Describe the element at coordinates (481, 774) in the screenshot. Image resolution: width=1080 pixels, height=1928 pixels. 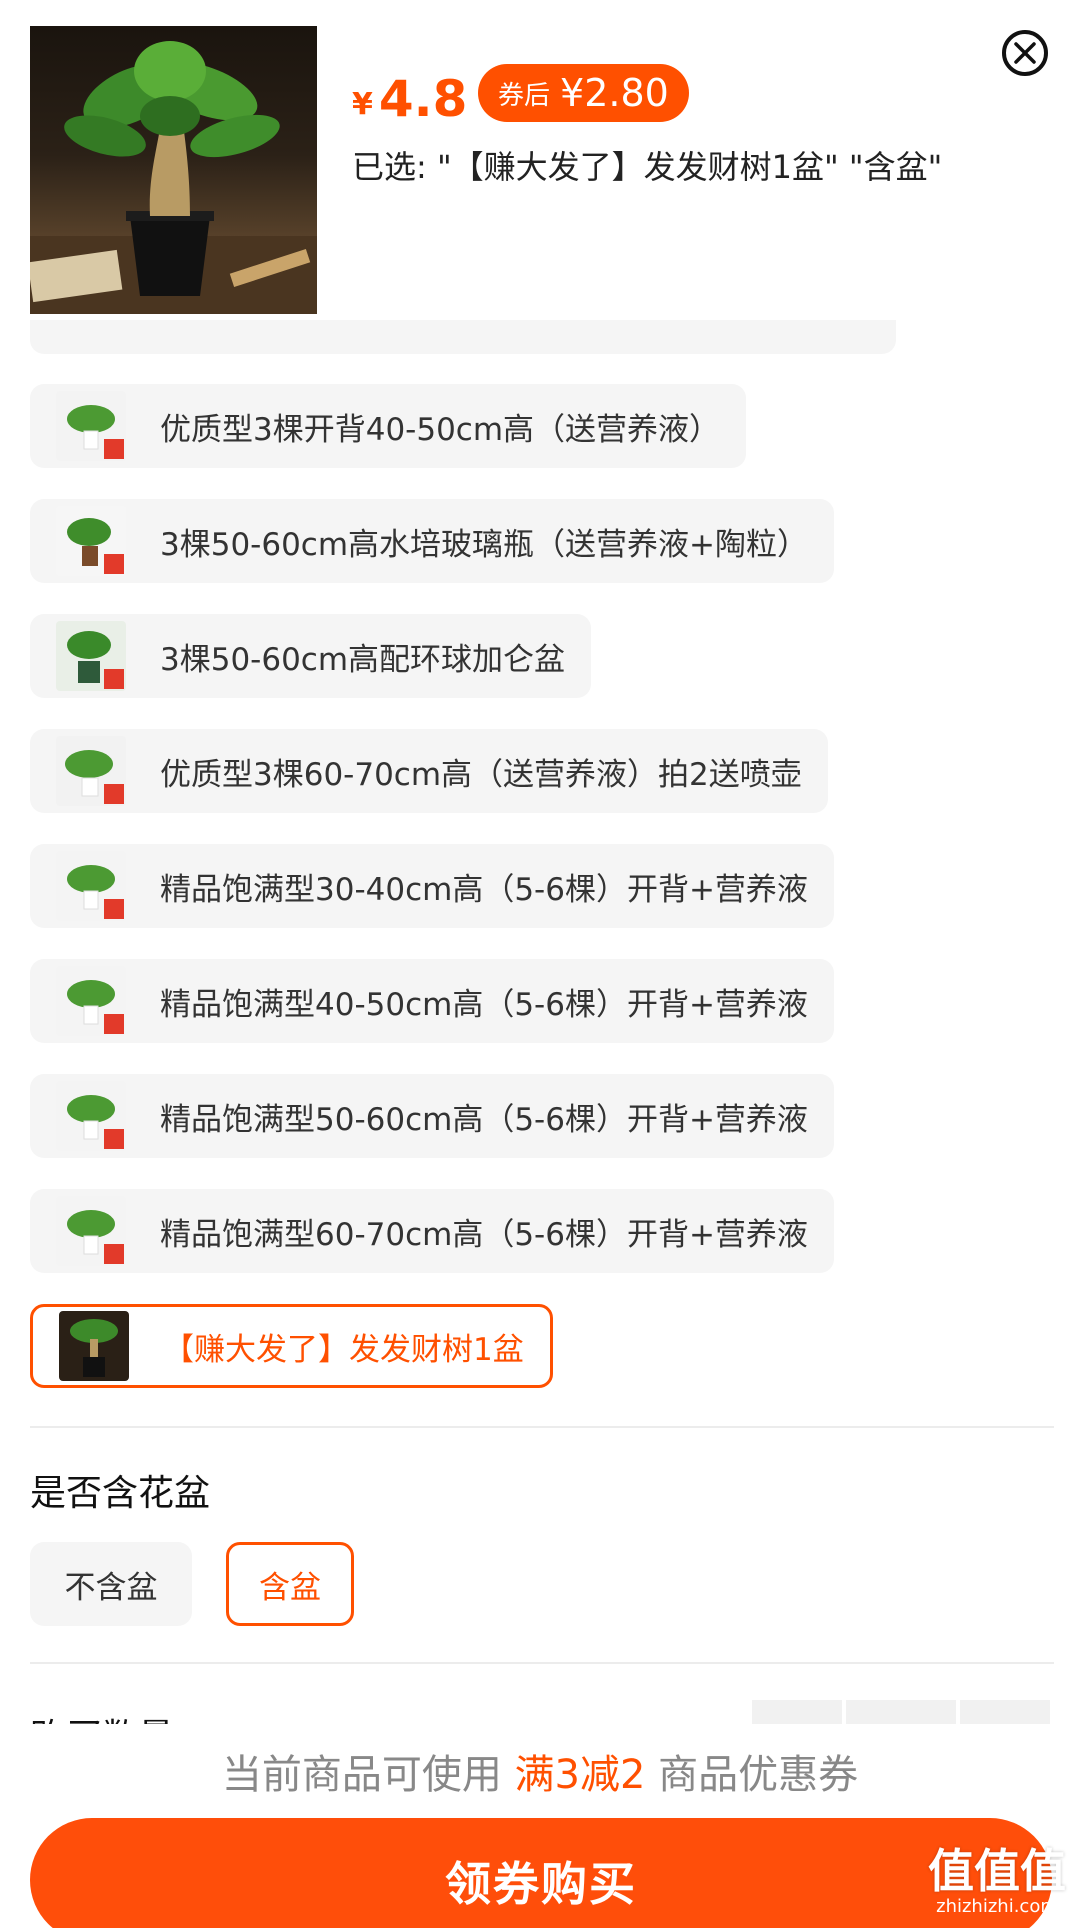
I see `option-label: 优质型3棵60-70cm高（送营养液）拍2送喷壶` at that location.